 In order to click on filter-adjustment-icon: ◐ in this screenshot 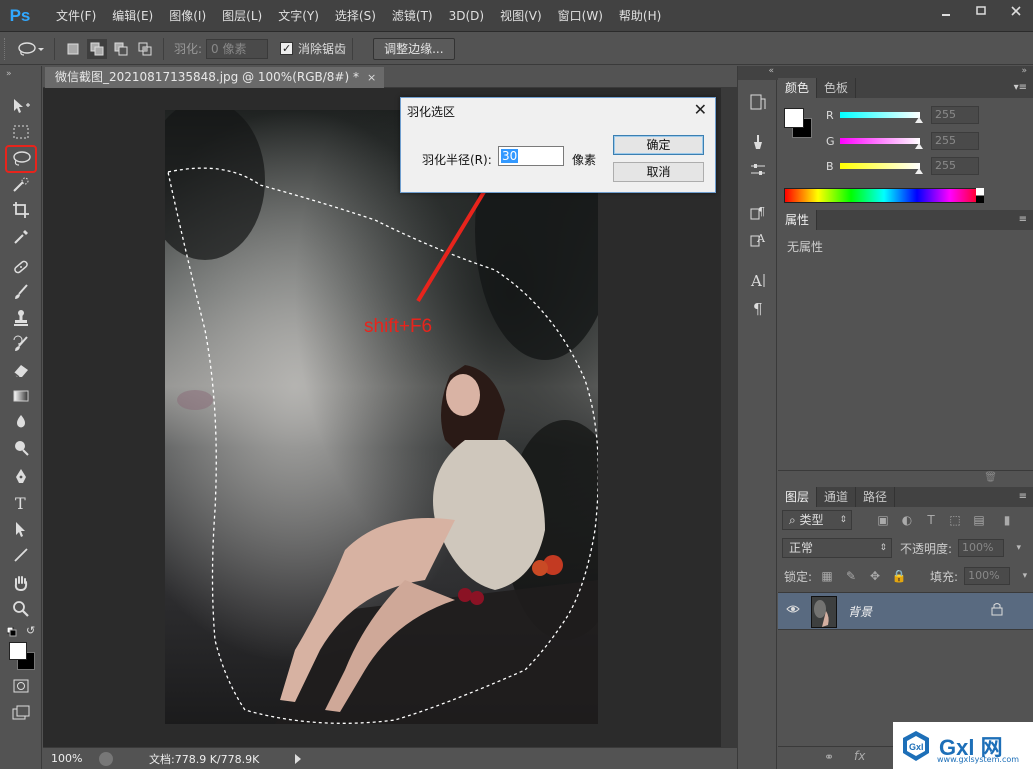, I will do `click(907, 520)`.